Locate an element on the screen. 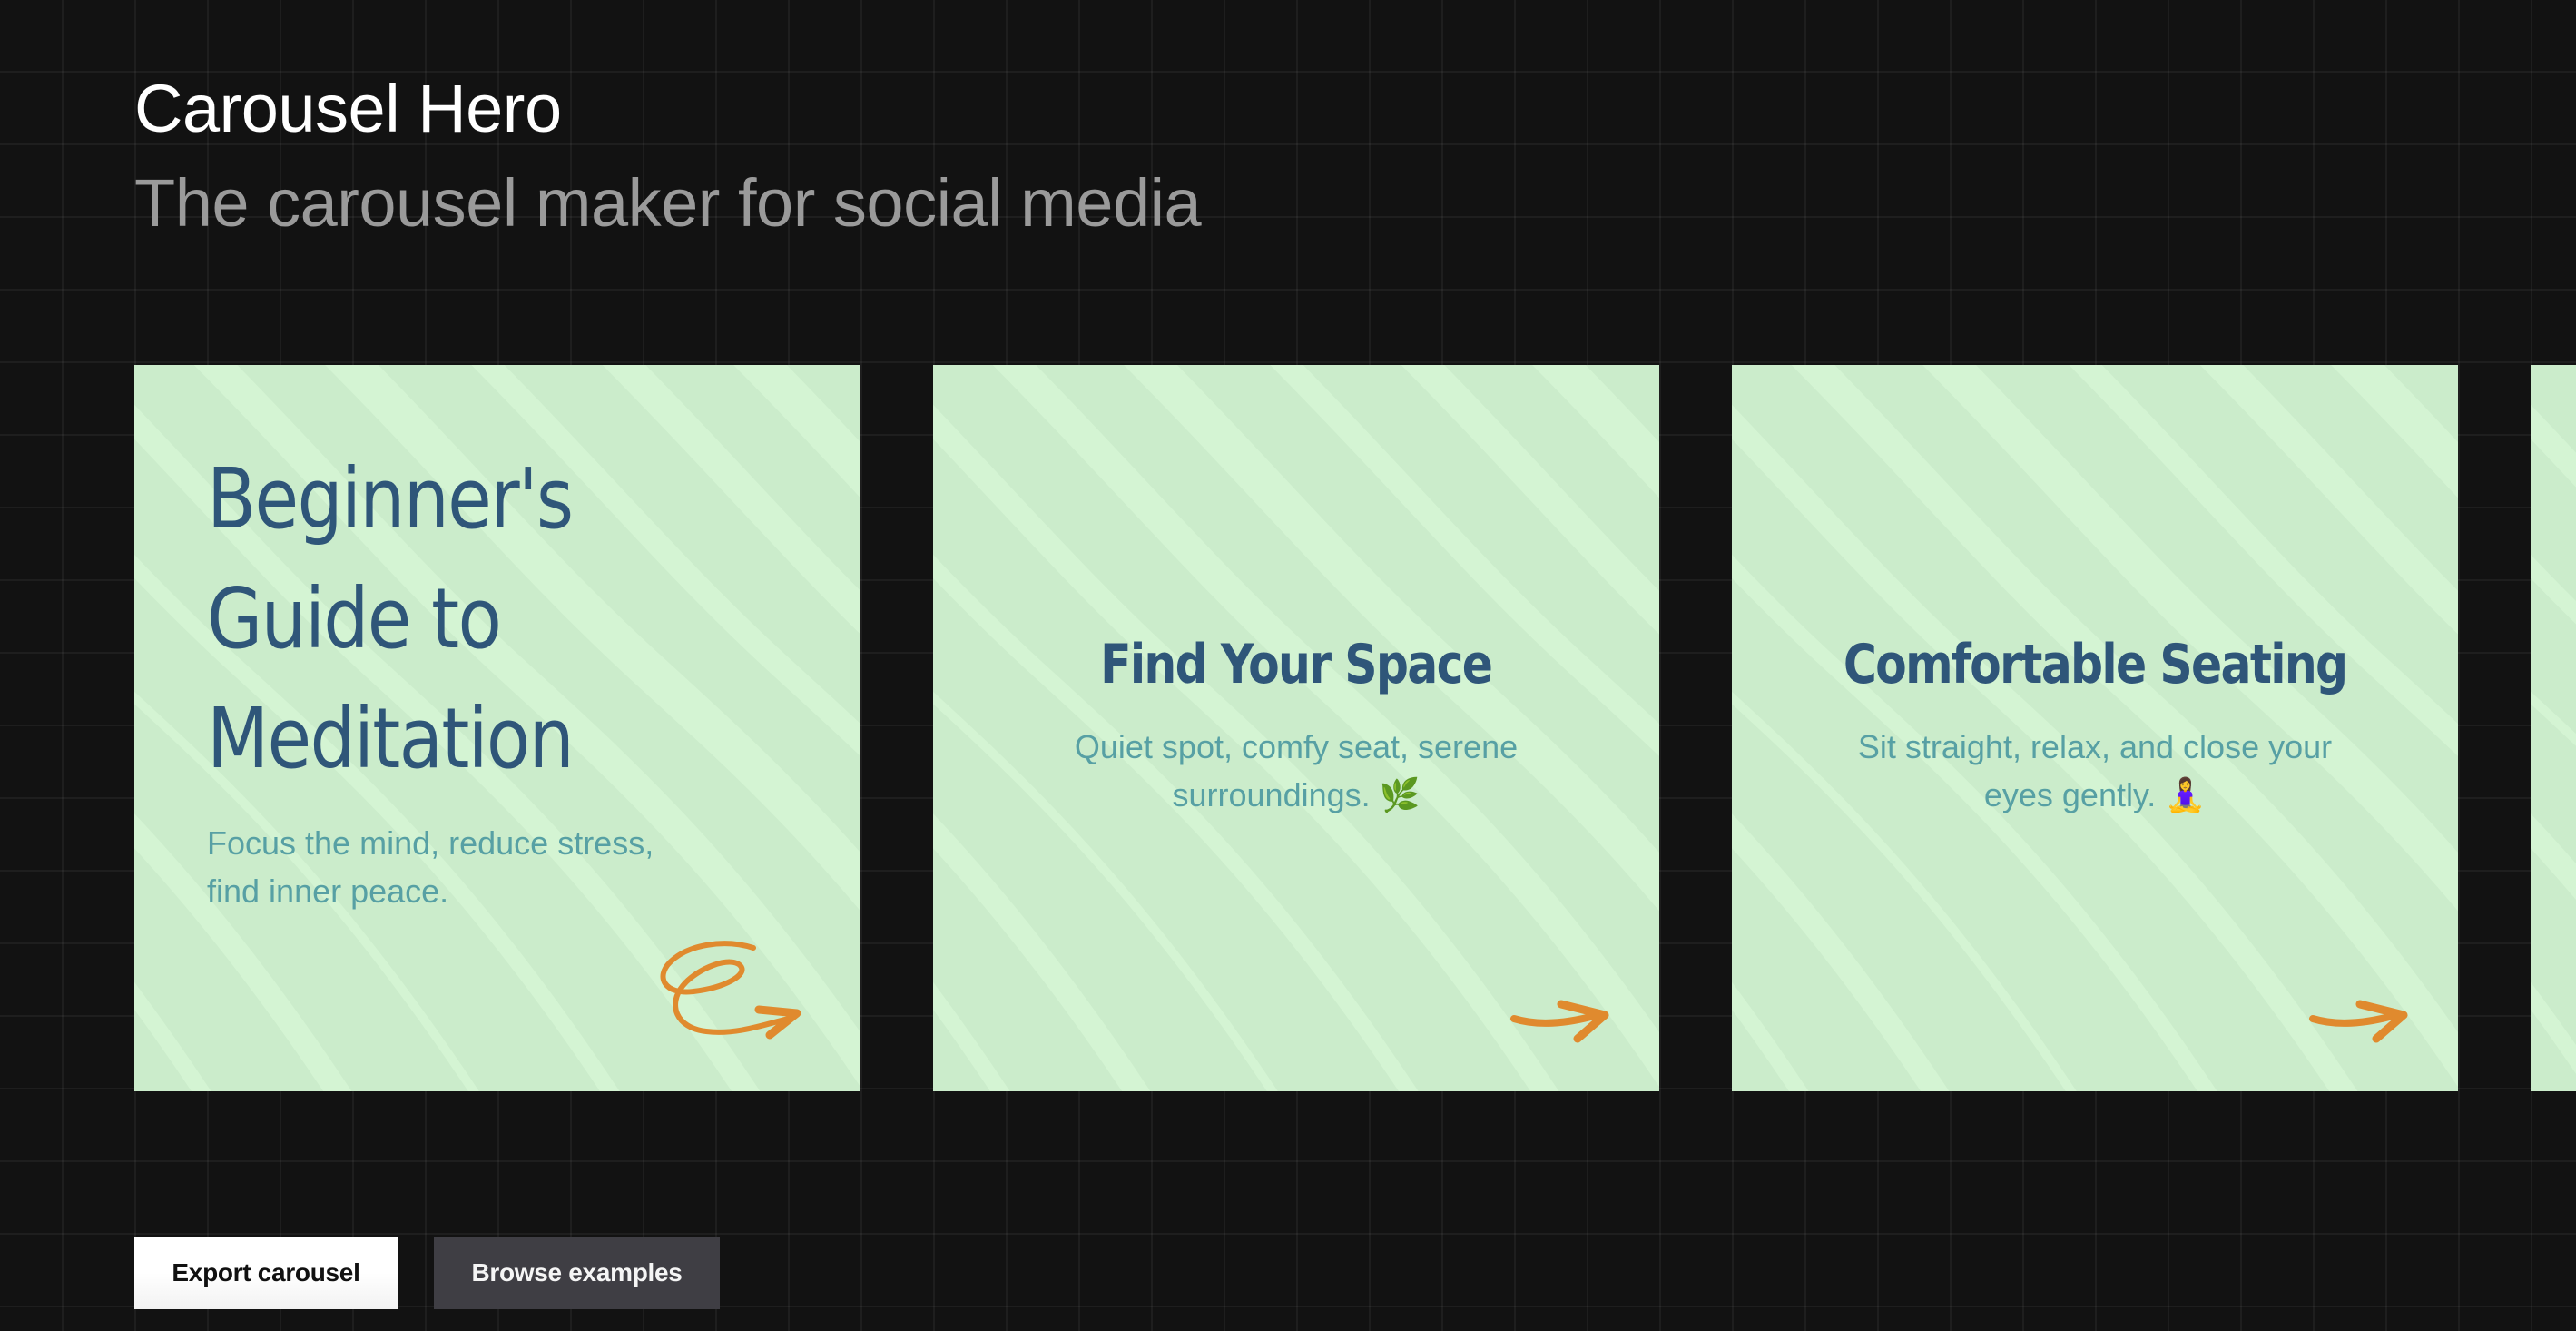 Image resolution: width=2576 pixels, height=1331 pixels. browse-examples-button: Browse examples is located at coordinates (577, 1273).